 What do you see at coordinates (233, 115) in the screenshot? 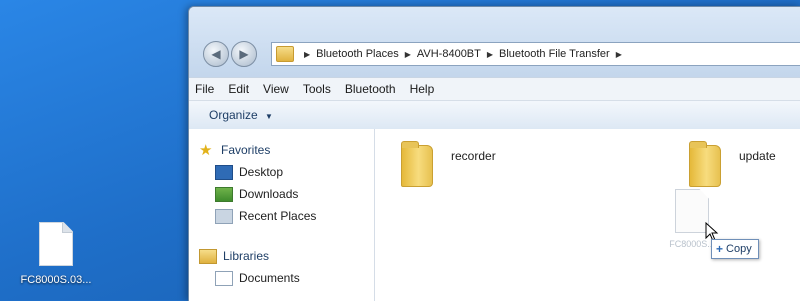
I see `organize-label: Organize` at bounding box center [233, 115].